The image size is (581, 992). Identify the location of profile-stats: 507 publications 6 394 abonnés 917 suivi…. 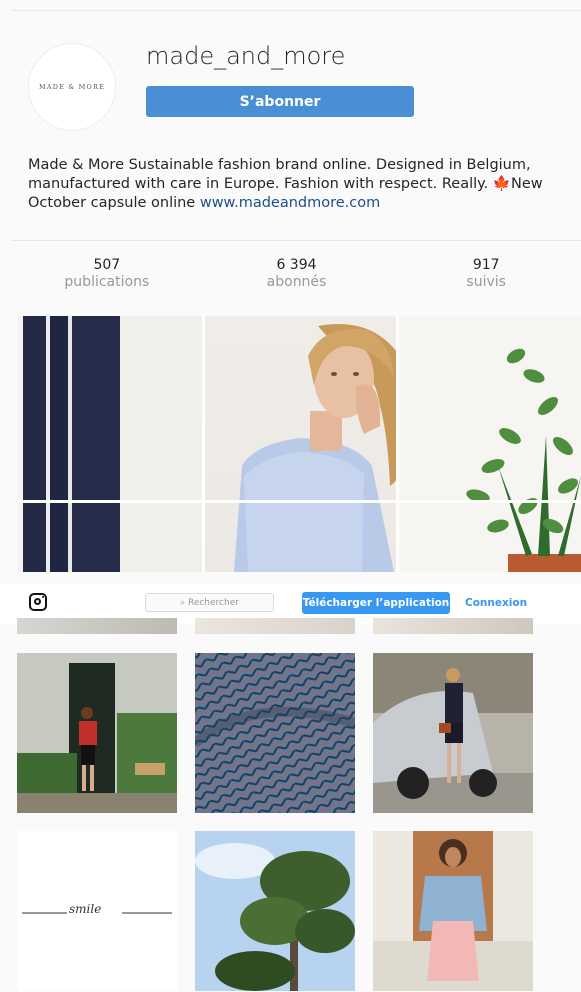
(296, 271).